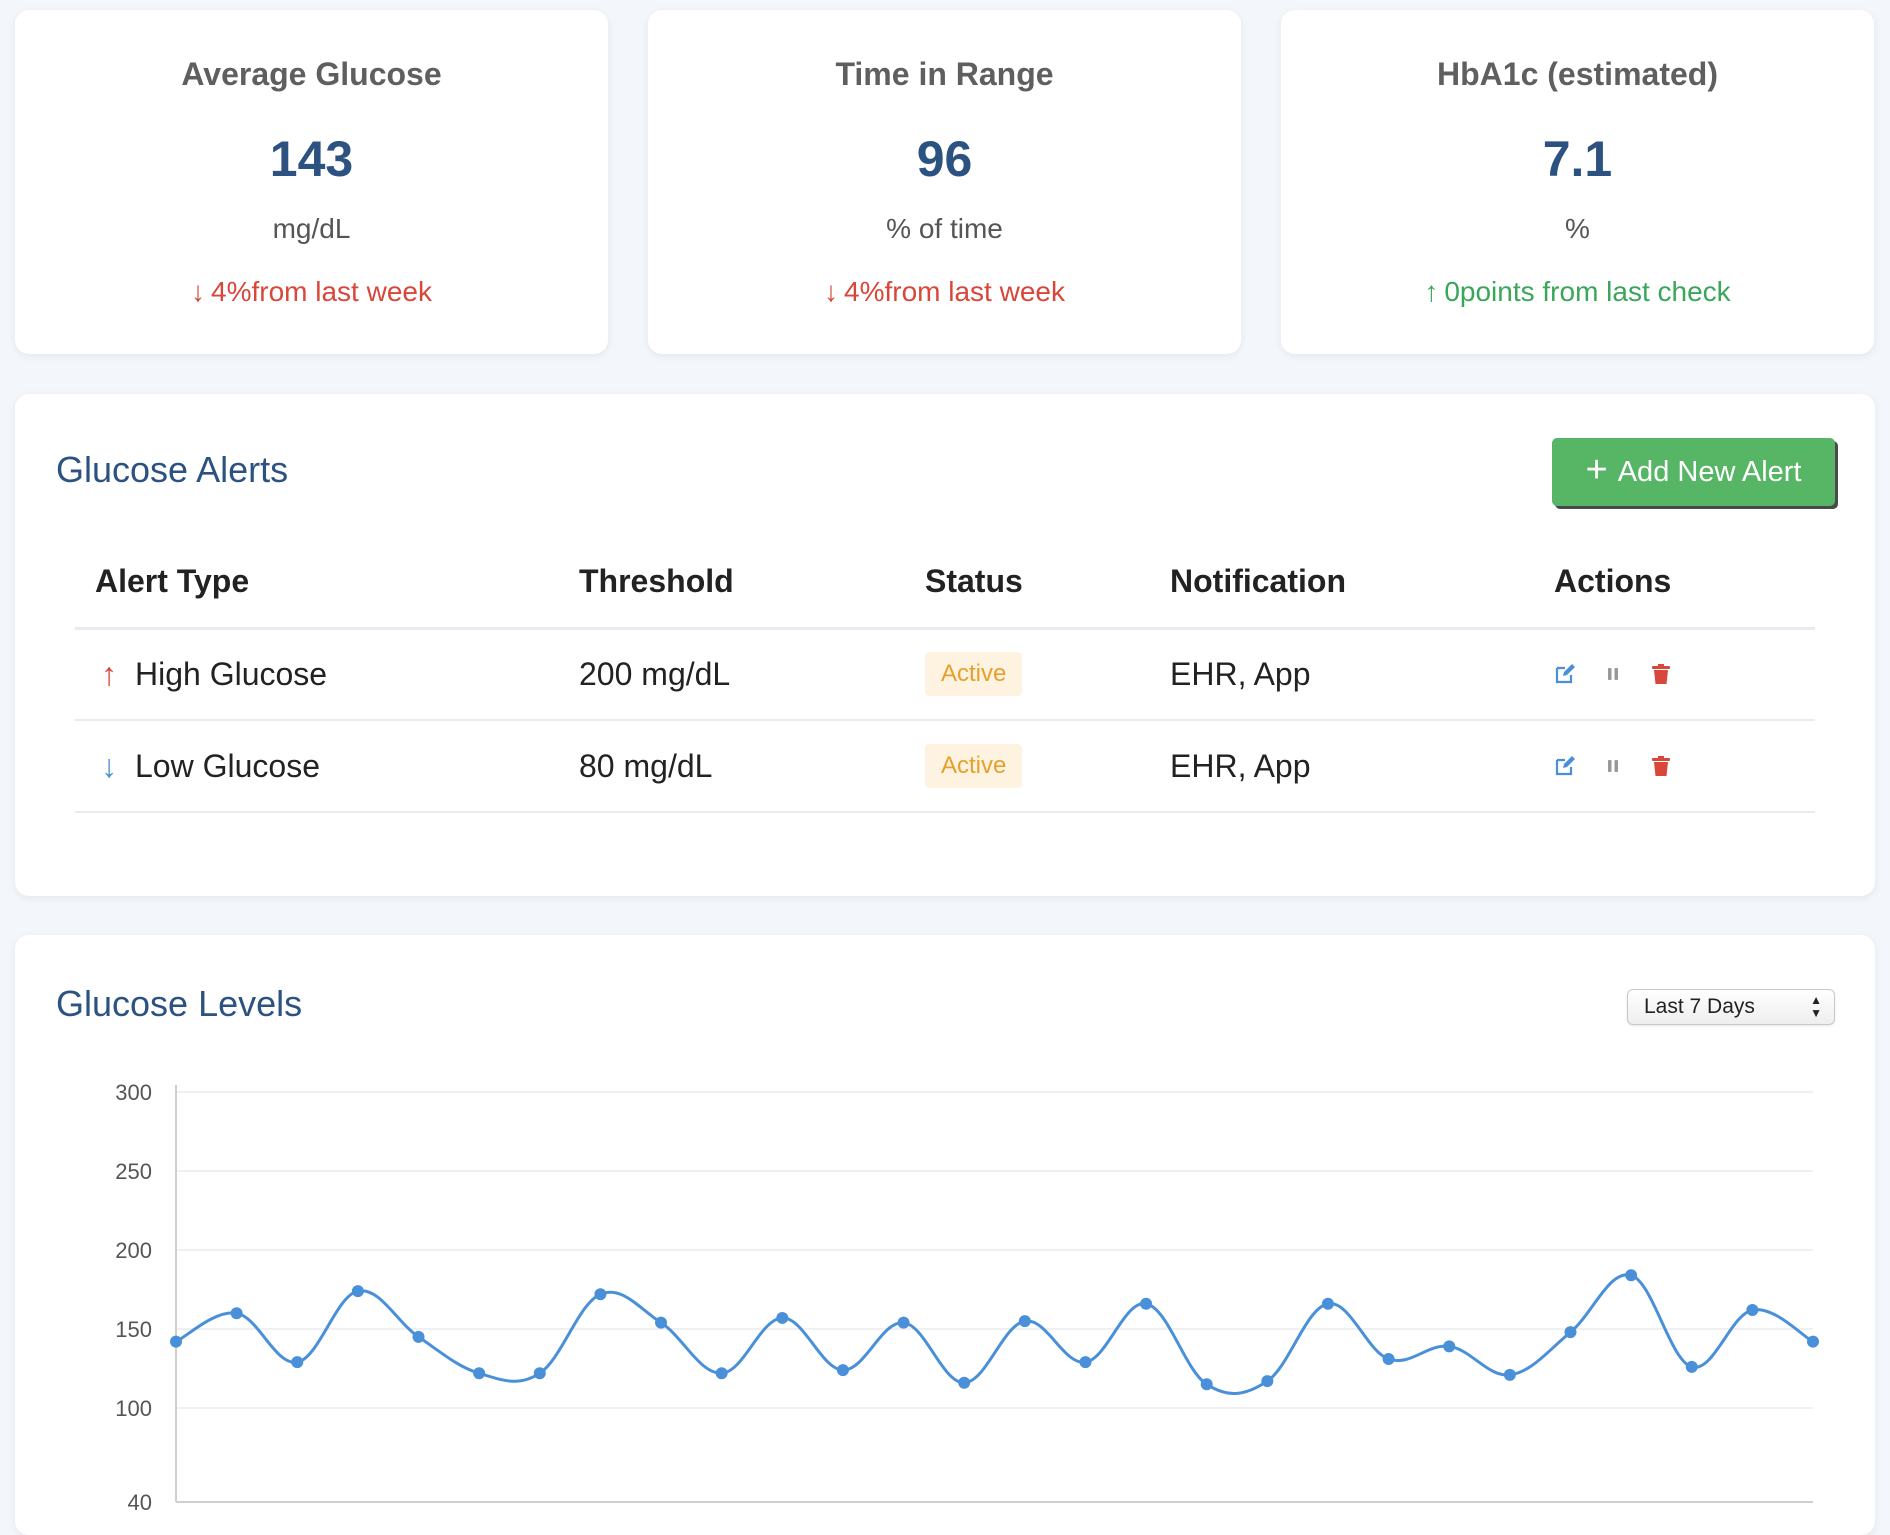 The height and width of the screenshot is (1535, 1890). I want to click on stat-change: ↑ 0points from last check, so click(1577, 292).